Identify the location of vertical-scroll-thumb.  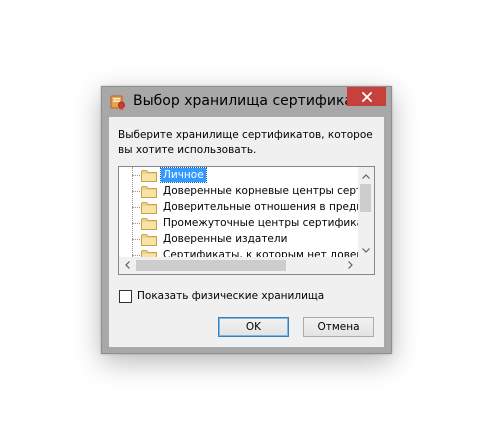
(365, 198).